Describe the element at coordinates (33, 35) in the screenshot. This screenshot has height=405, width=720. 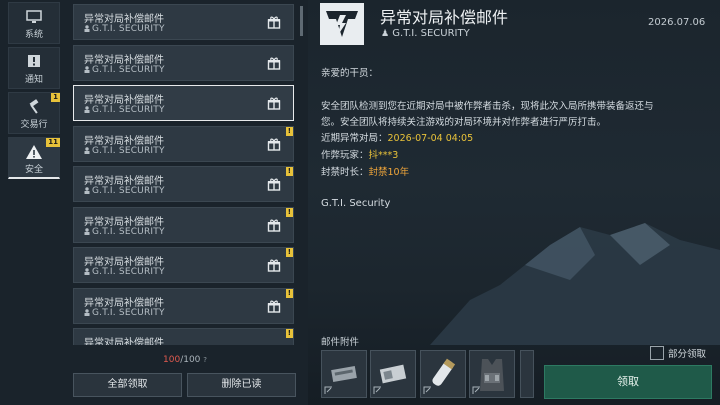
I see `nav-tab-label: 系统` at that location.